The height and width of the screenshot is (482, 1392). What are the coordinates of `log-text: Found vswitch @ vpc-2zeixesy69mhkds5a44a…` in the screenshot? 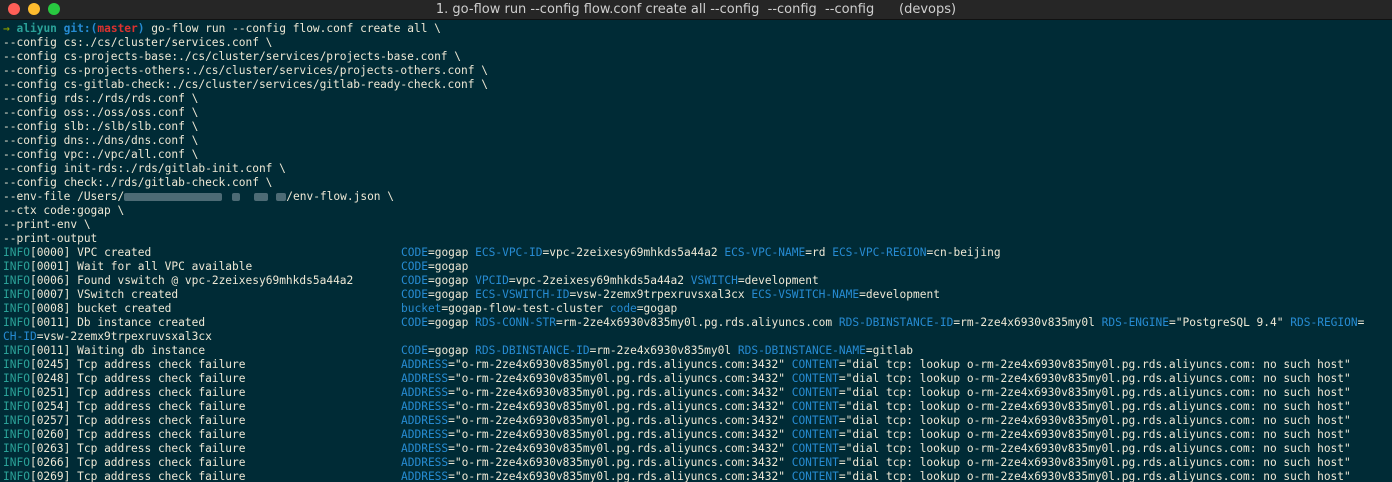 It's located at (215, 280).